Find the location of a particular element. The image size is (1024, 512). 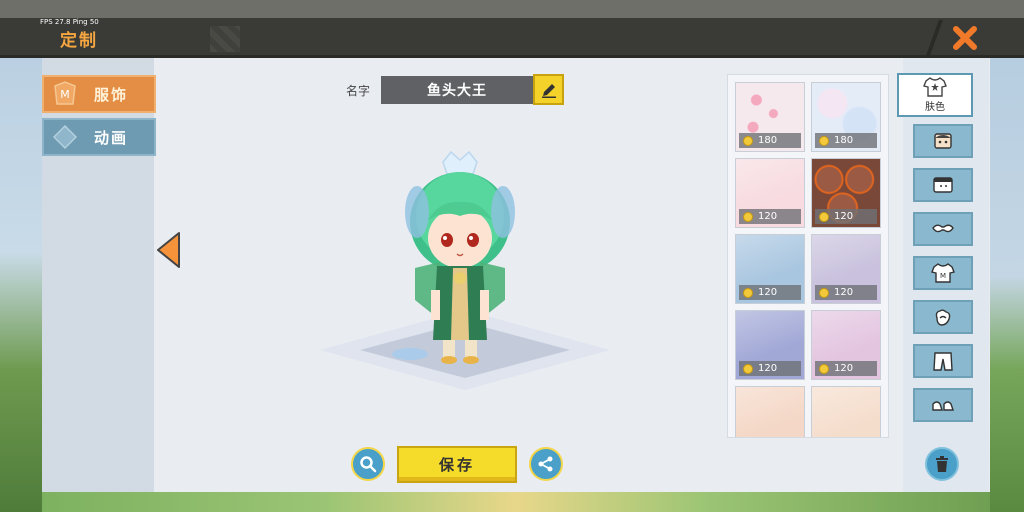

category-shoes is located at coordinates (943, 405).